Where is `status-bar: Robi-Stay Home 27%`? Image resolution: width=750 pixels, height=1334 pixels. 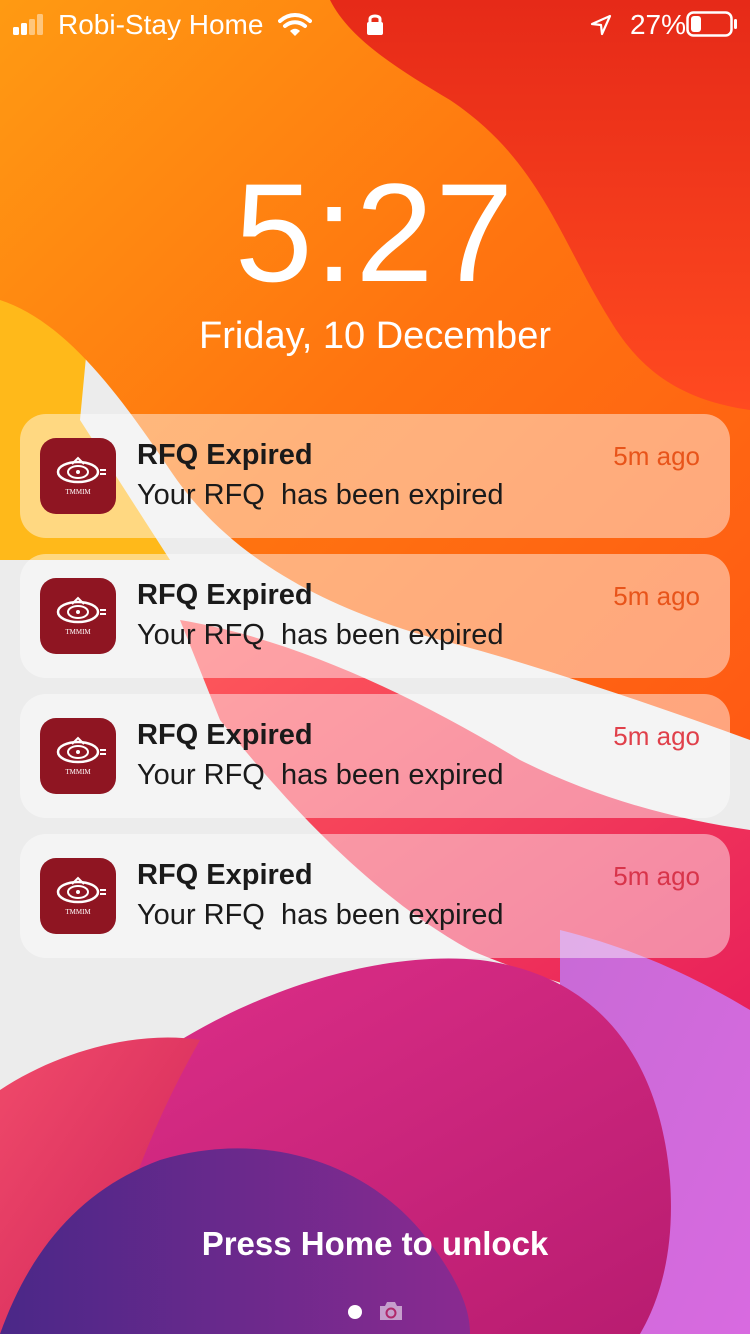
status-bar: Robi-Stay Home 27% is located at coordinates (375, 25).